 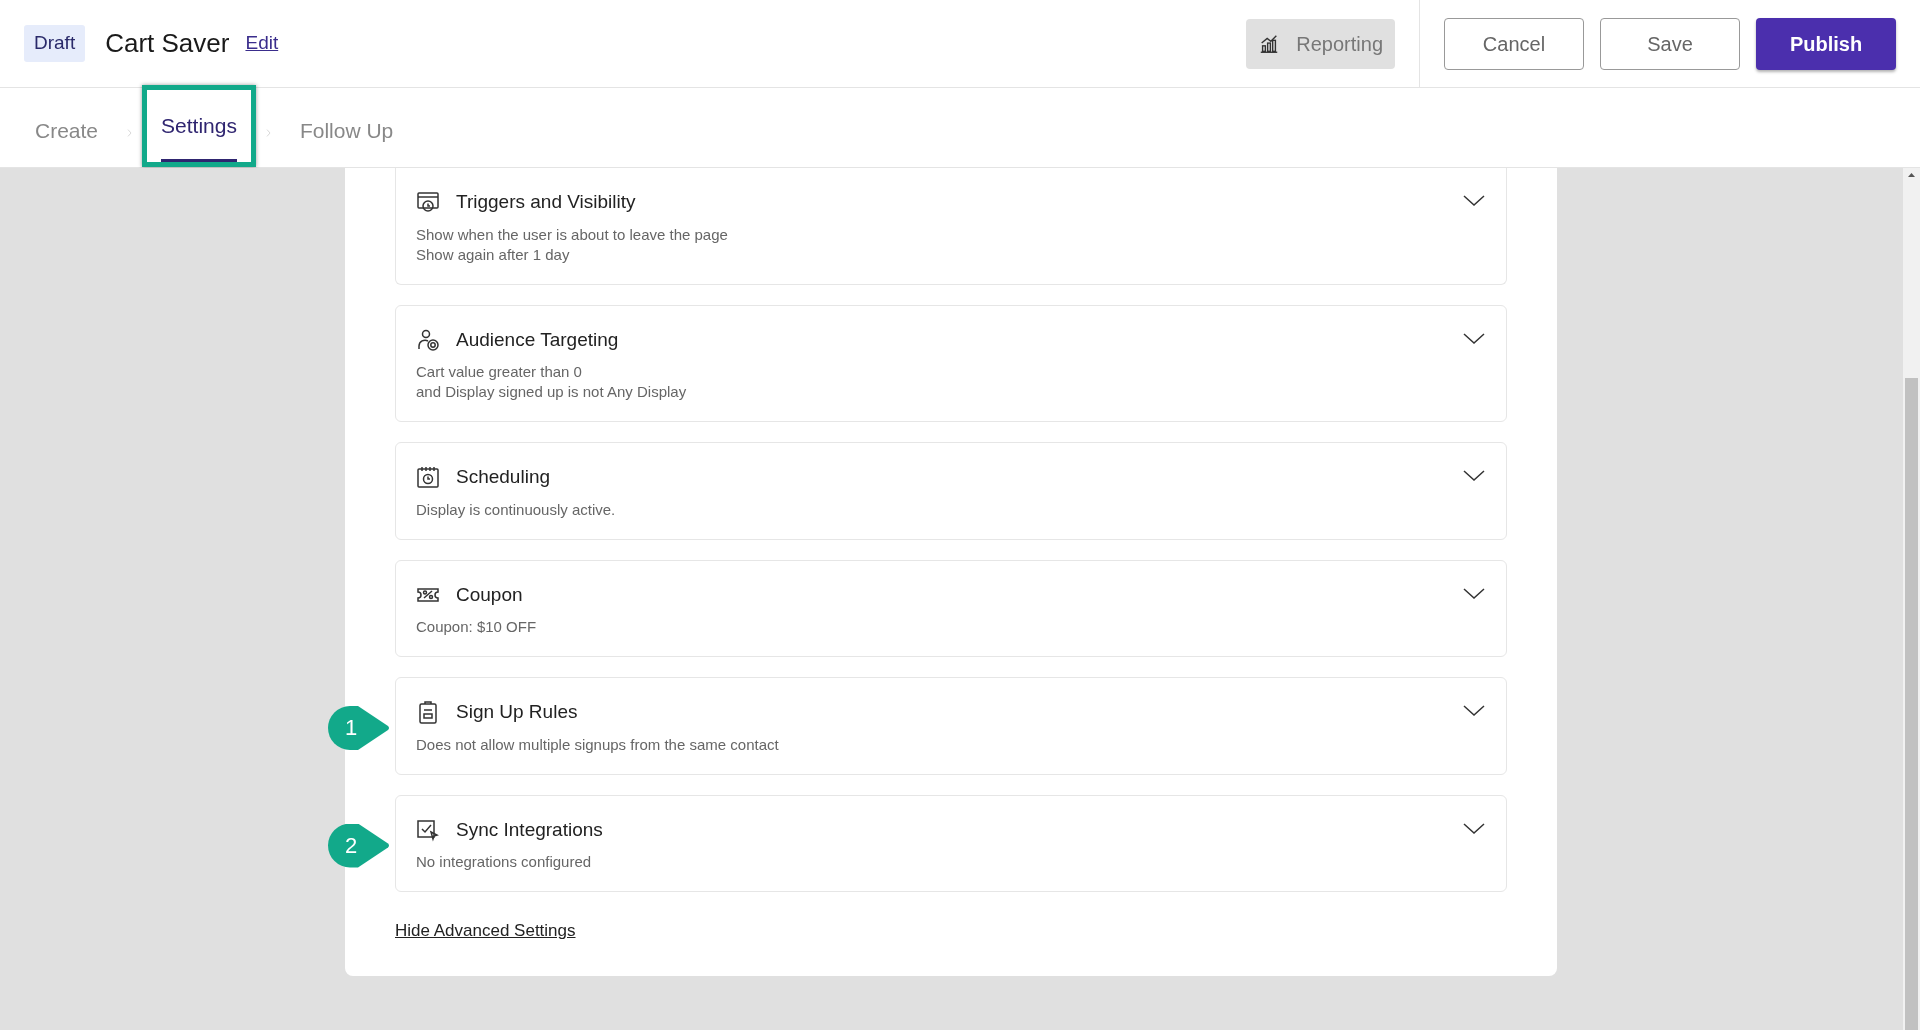 What do you see at coordinates (537, 339) in the screenshot?
I see `section-title: Audience Targeting` at bounding box center [537, 339].